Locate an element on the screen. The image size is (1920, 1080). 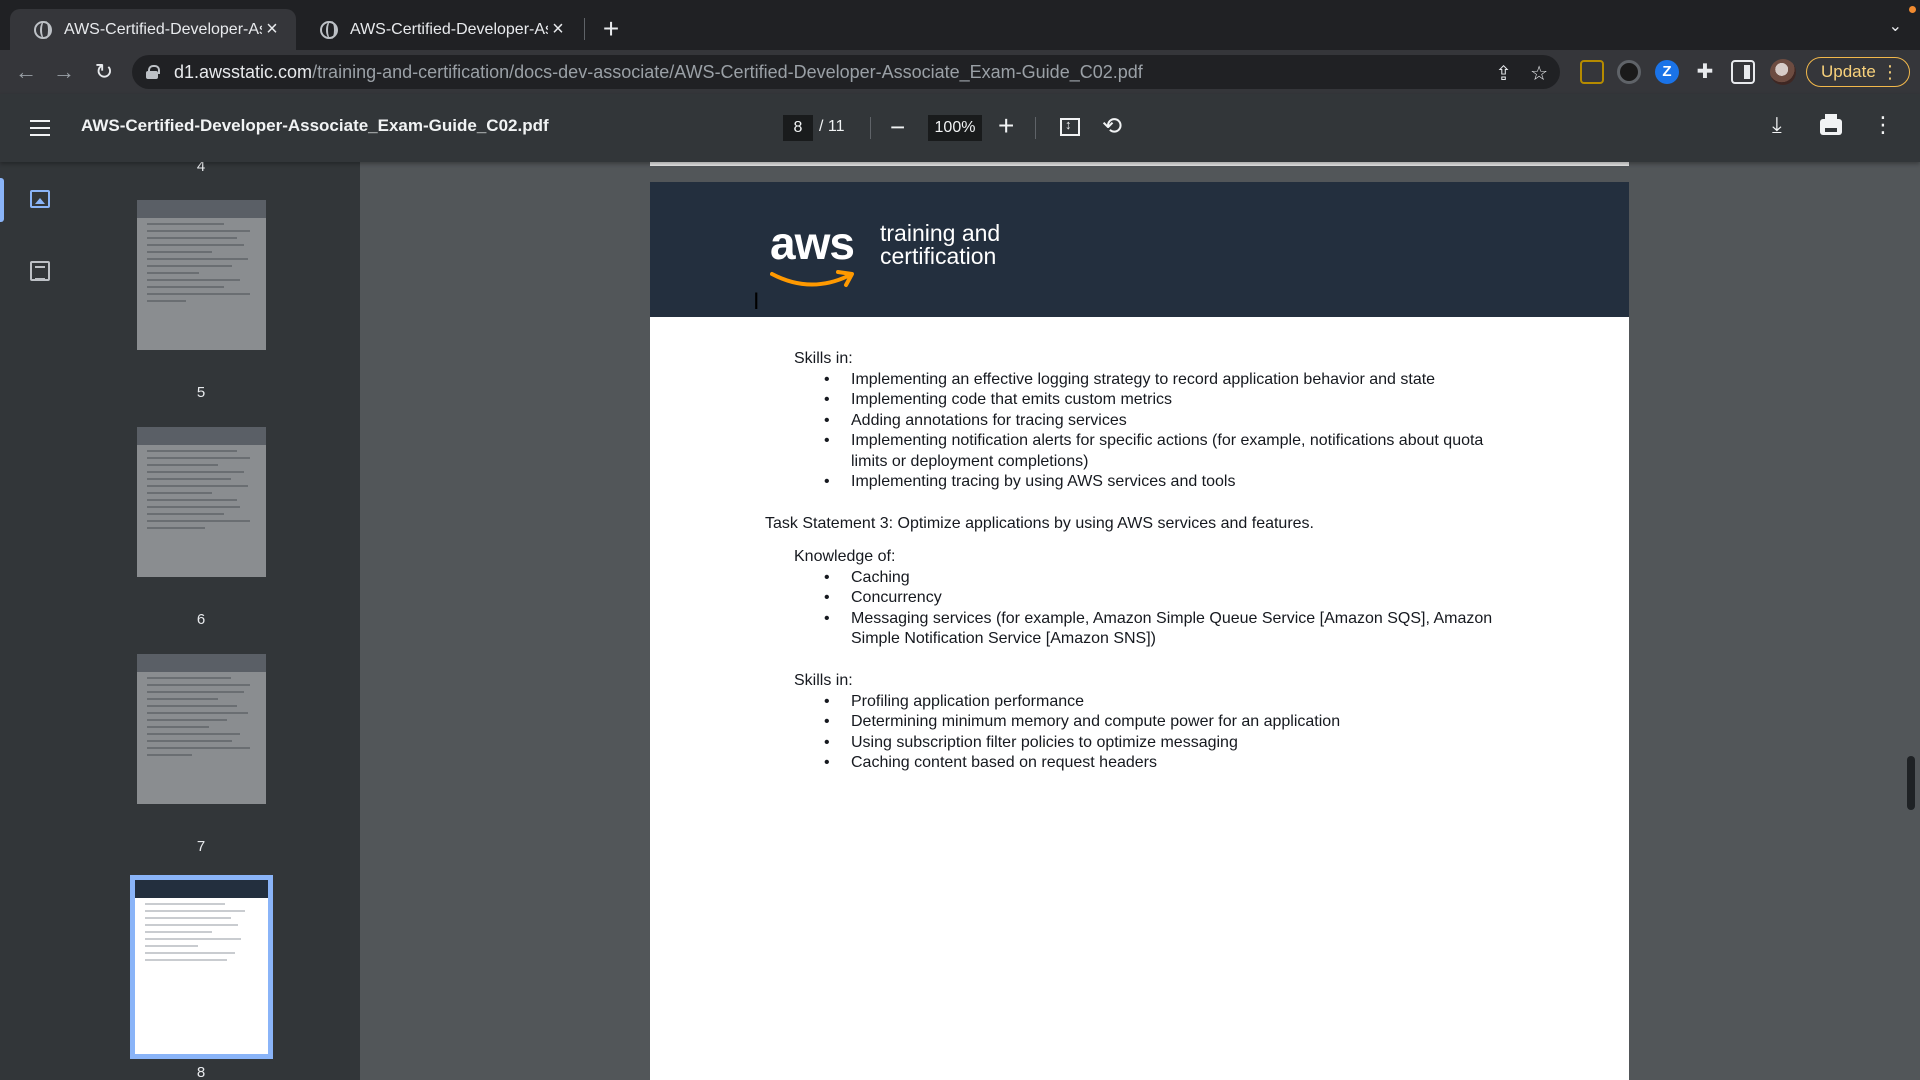
zoom-out-button: − is located at coordinates (897, 127).